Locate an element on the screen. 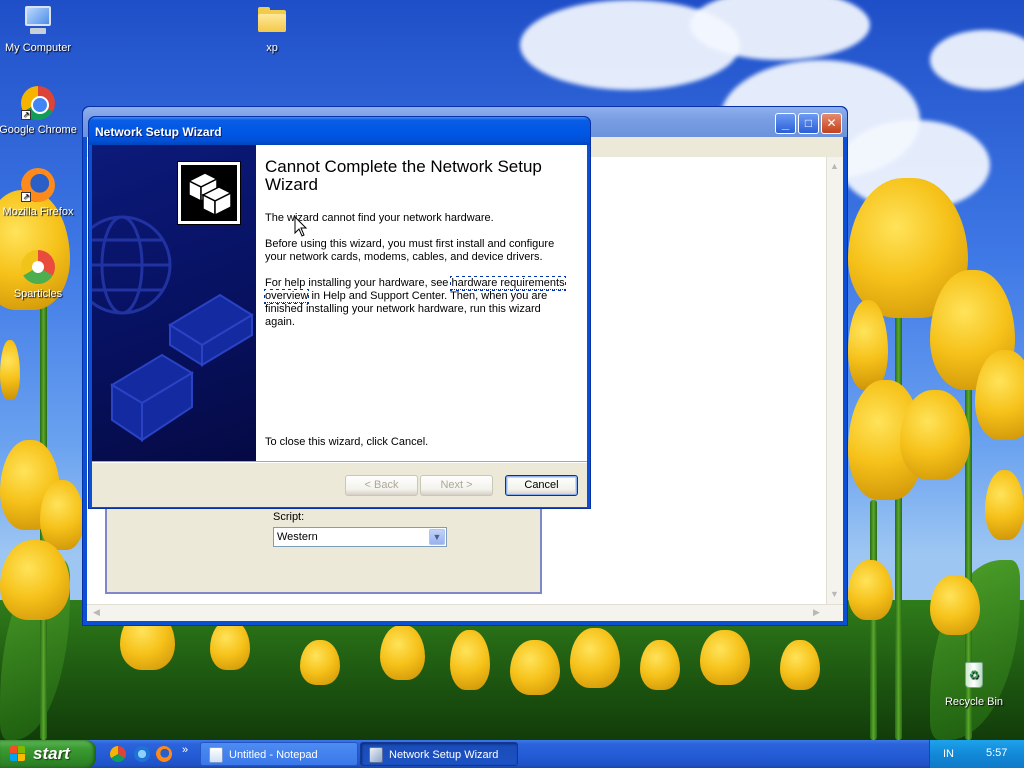 The width and height of the screenshot is (1024, 768). script-select-value: Western is located at coordinates (297, 537).